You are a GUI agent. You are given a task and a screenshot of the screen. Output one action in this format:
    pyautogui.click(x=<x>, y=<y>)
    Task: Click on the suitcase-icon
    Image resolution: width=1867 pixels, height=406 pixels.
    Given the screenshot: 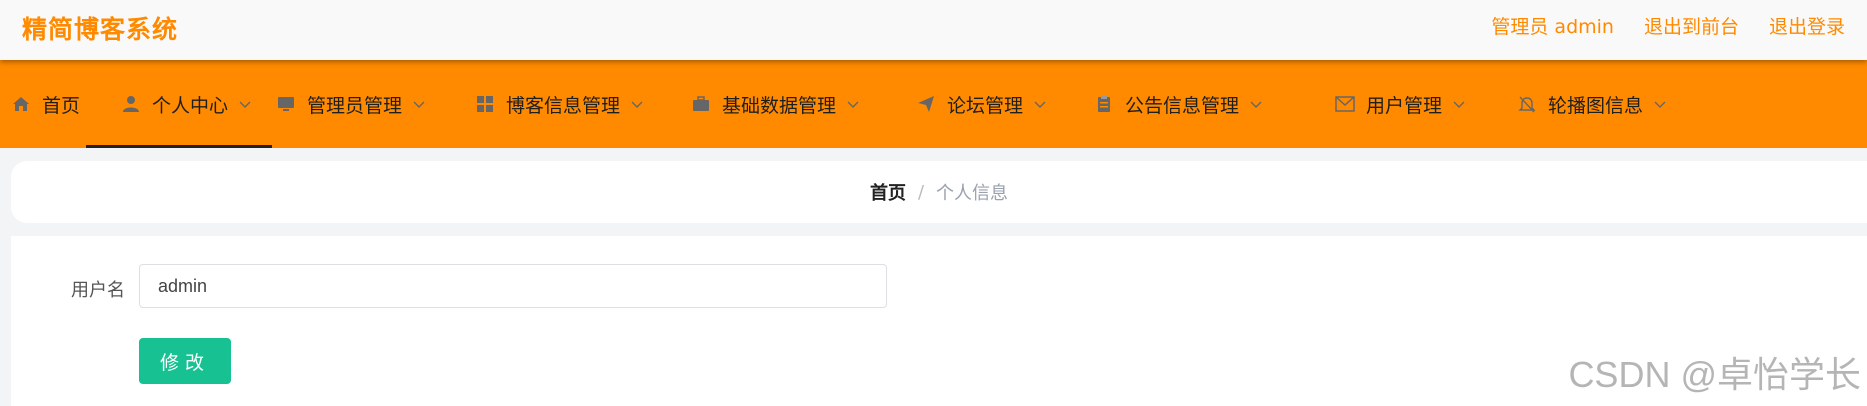 What is the action you would take?
    pyautogui.click(x=701, y=104)
    